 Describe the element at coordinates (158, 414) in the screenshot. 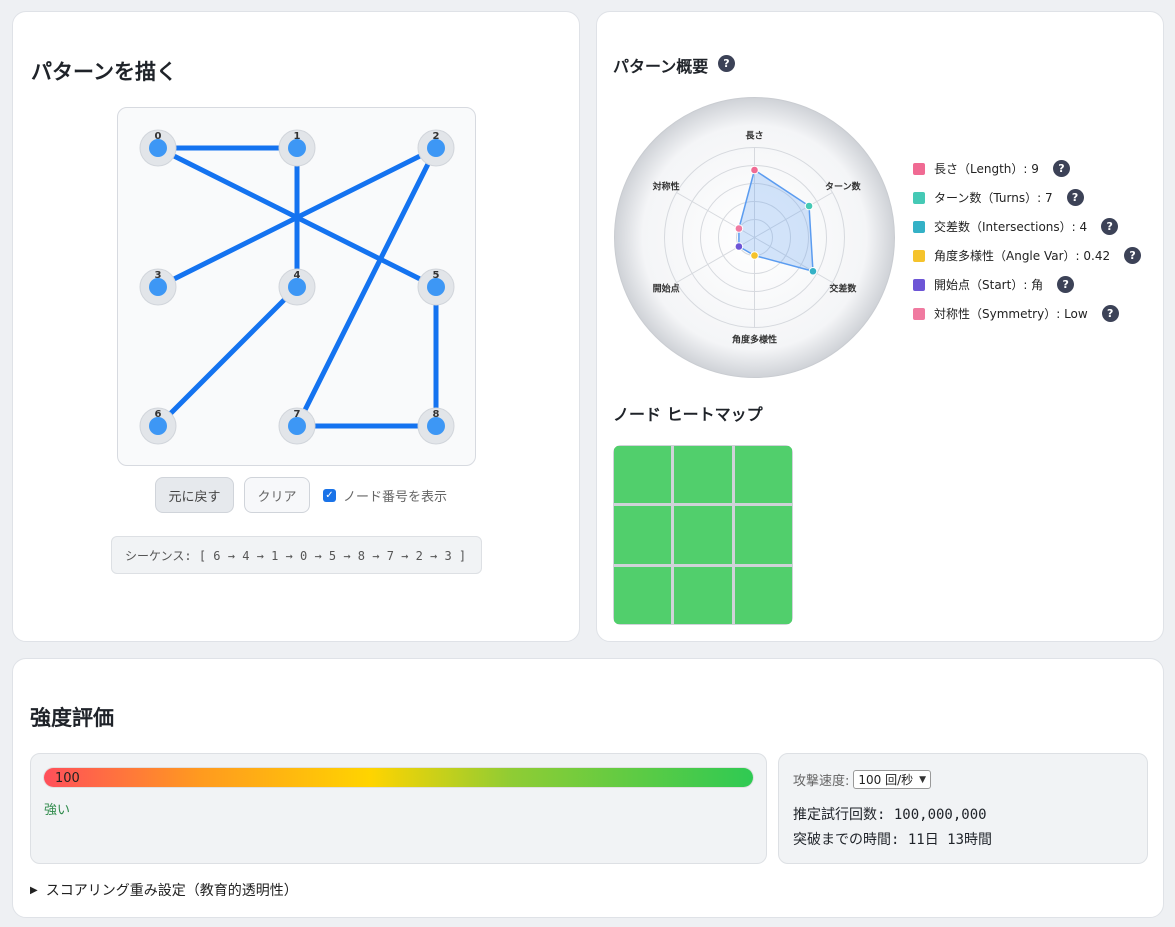

I see `node-number-label: 6` at that location.